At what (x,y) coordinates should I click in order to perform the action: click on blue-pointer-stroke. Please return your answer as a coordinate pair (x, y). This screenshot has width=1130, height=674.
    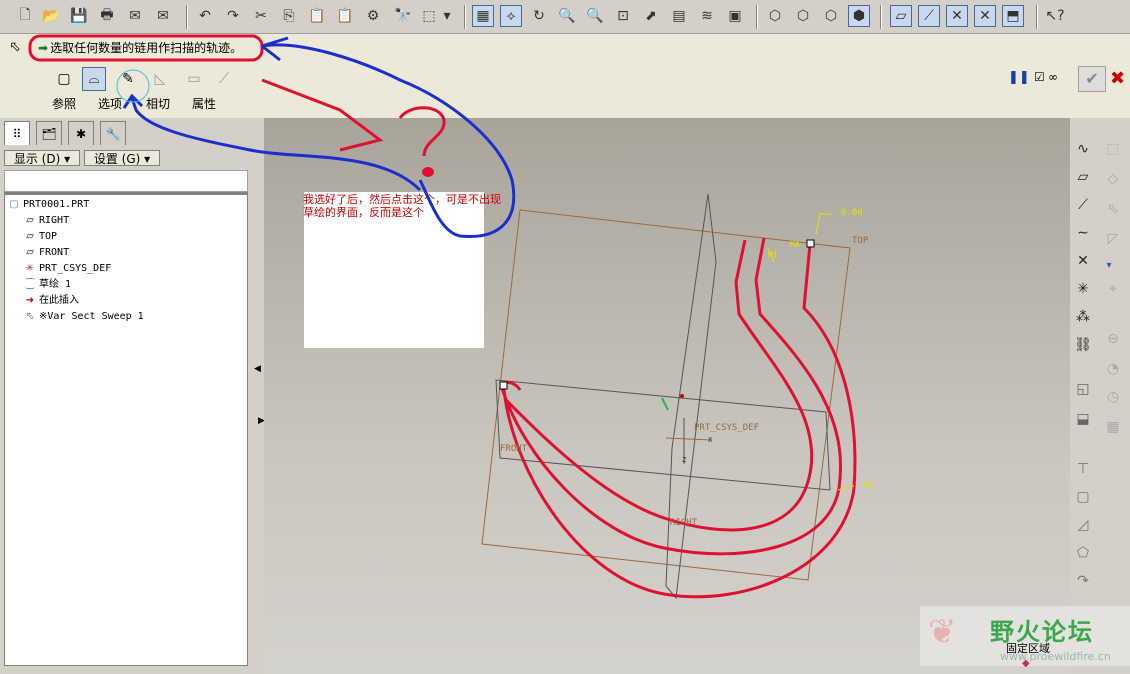
    Looking at the image, I should click on (388, 140).